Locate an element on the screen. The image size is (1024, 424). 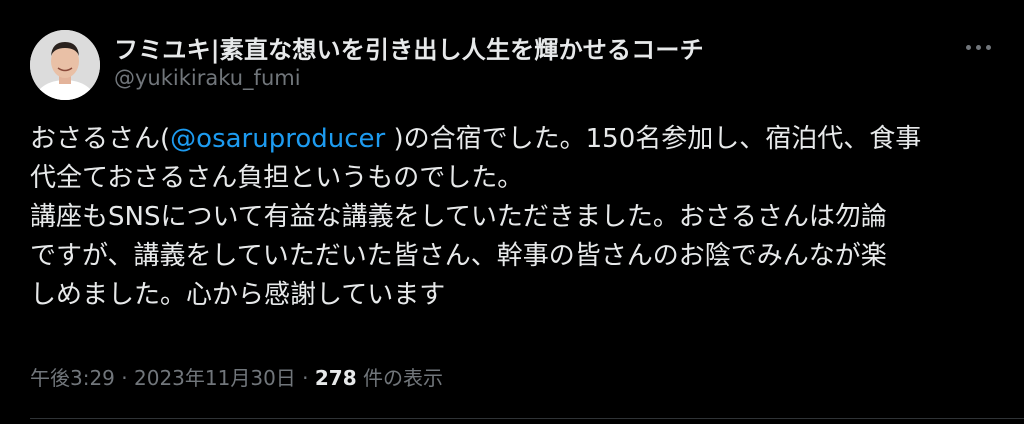
more-options-button is located at coordinates (978, 47).